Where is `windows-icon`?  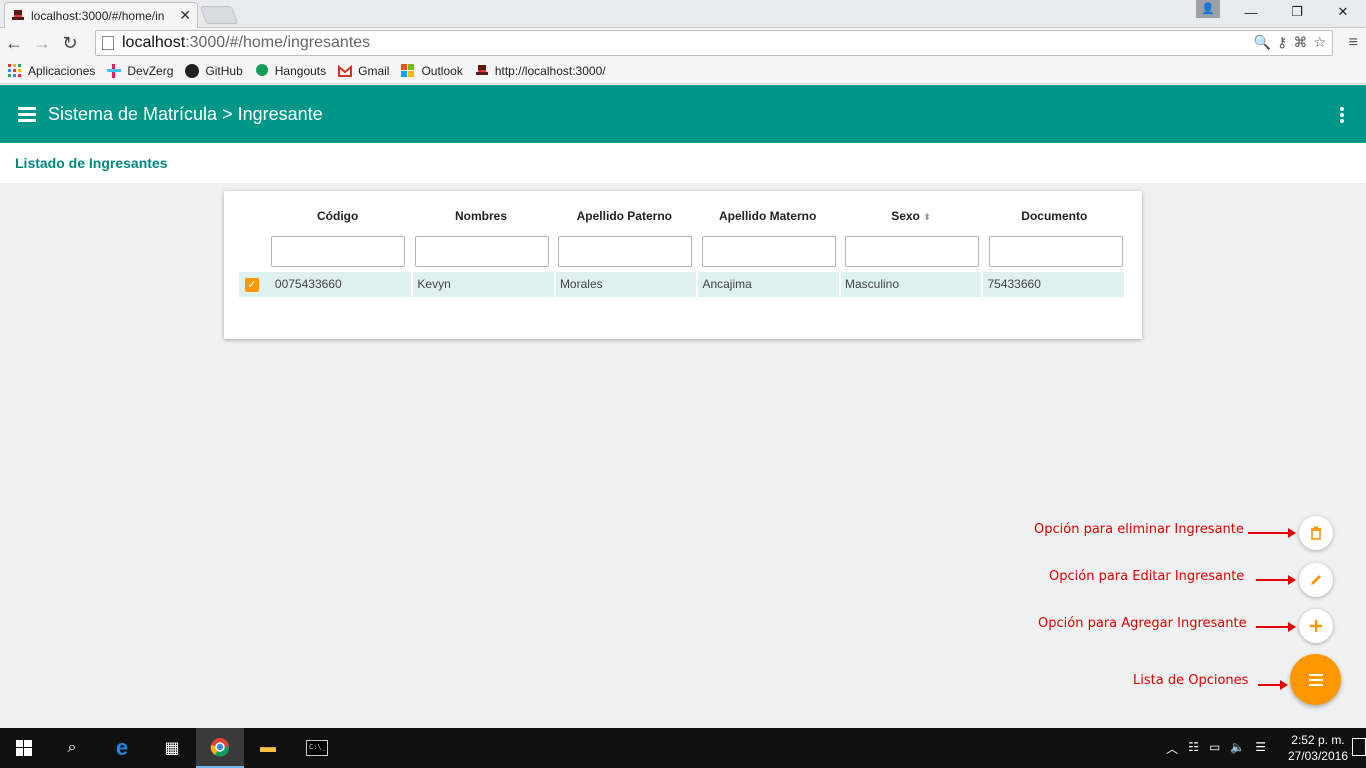
windows-icon is located at coordinates (24, 748).